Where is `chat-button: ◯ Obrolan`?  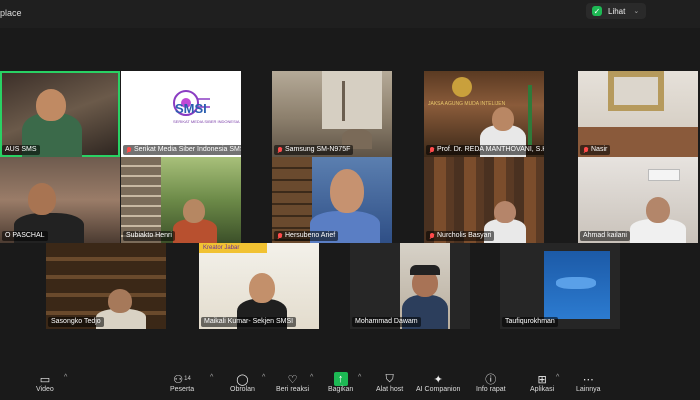 chat-button: ◯ Obrolan is located at coordinates (242, 383).